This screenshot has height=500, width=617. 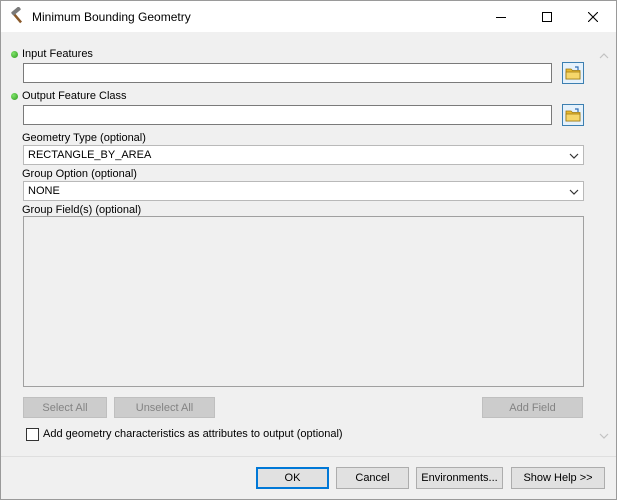 I want to click on close-icon, so click(x=593, y=16).